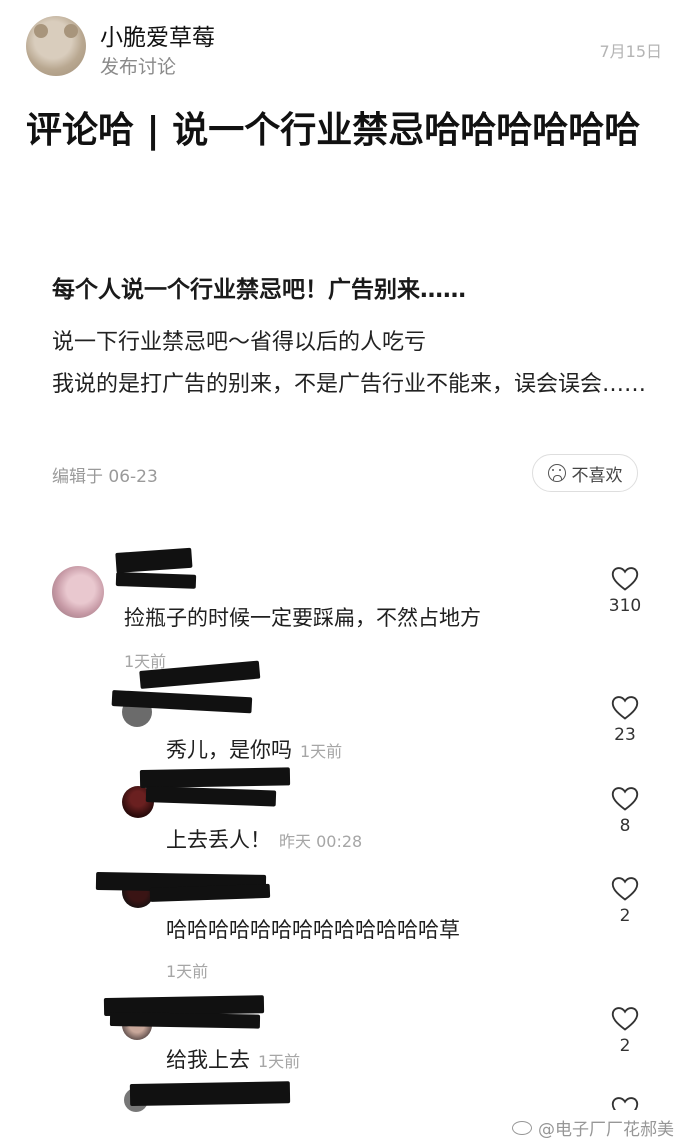 This screenshot has height=1148, width=690. What do you see at coordinates (333, 130) in the screenshot?
I see `post-title: 评论哈 | 说一个行业禁忌哈哈哈哈哈哈` at bounding box center [333, 130].